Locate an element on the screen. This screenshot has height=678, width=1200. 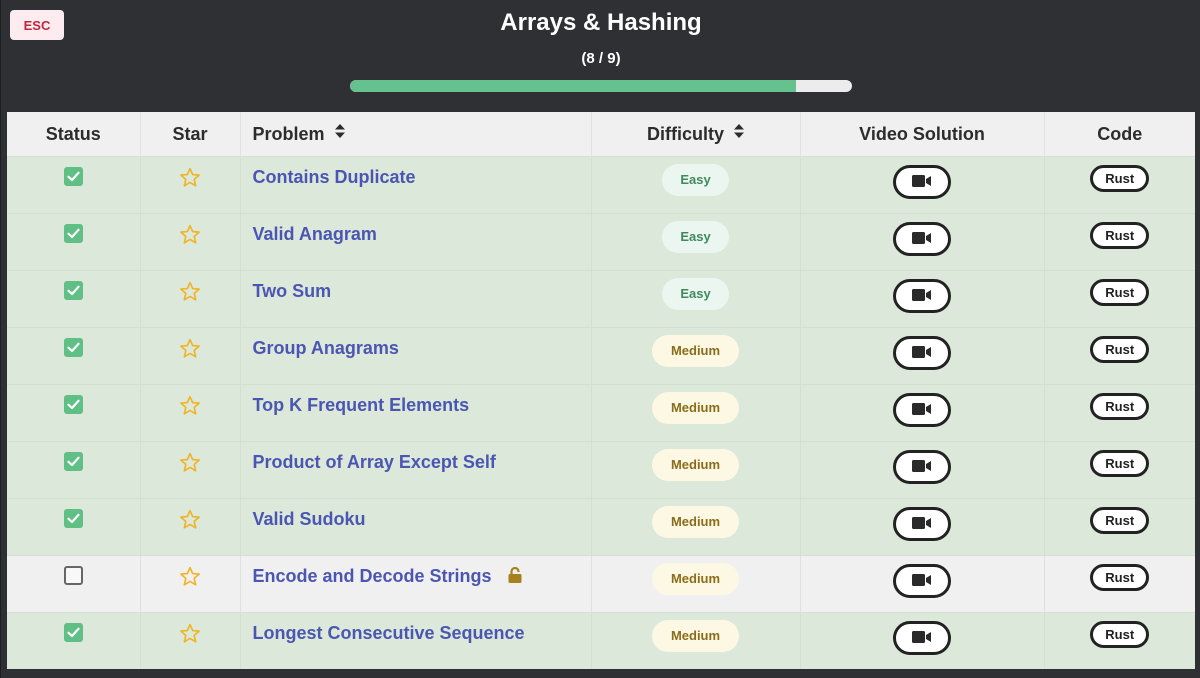
problem-link: Valid Sudoku is located at coordinates (309, 519).